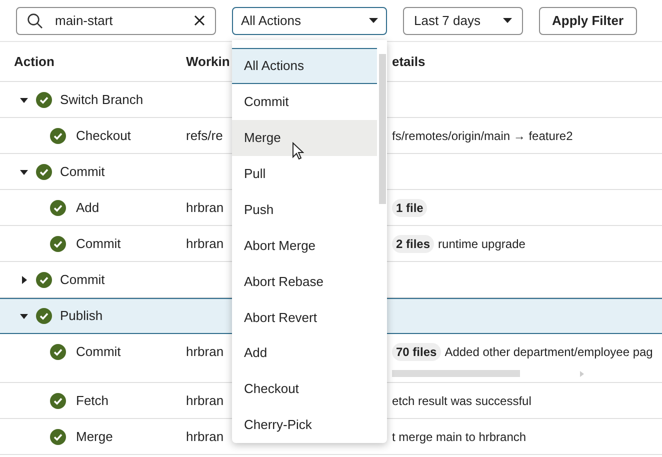 This screenshot has height=457, width=662. I want to click on details-cell-text: t merge main to hrbranch, so click(459, 437).